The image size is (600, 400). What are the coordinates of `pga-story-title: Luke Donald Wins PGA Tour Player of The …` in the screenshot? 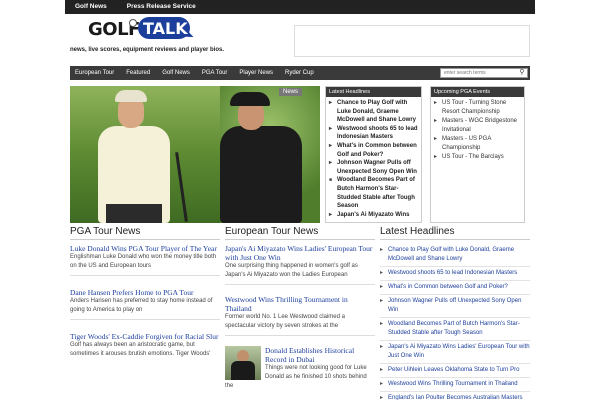 It's located at (145, 248).